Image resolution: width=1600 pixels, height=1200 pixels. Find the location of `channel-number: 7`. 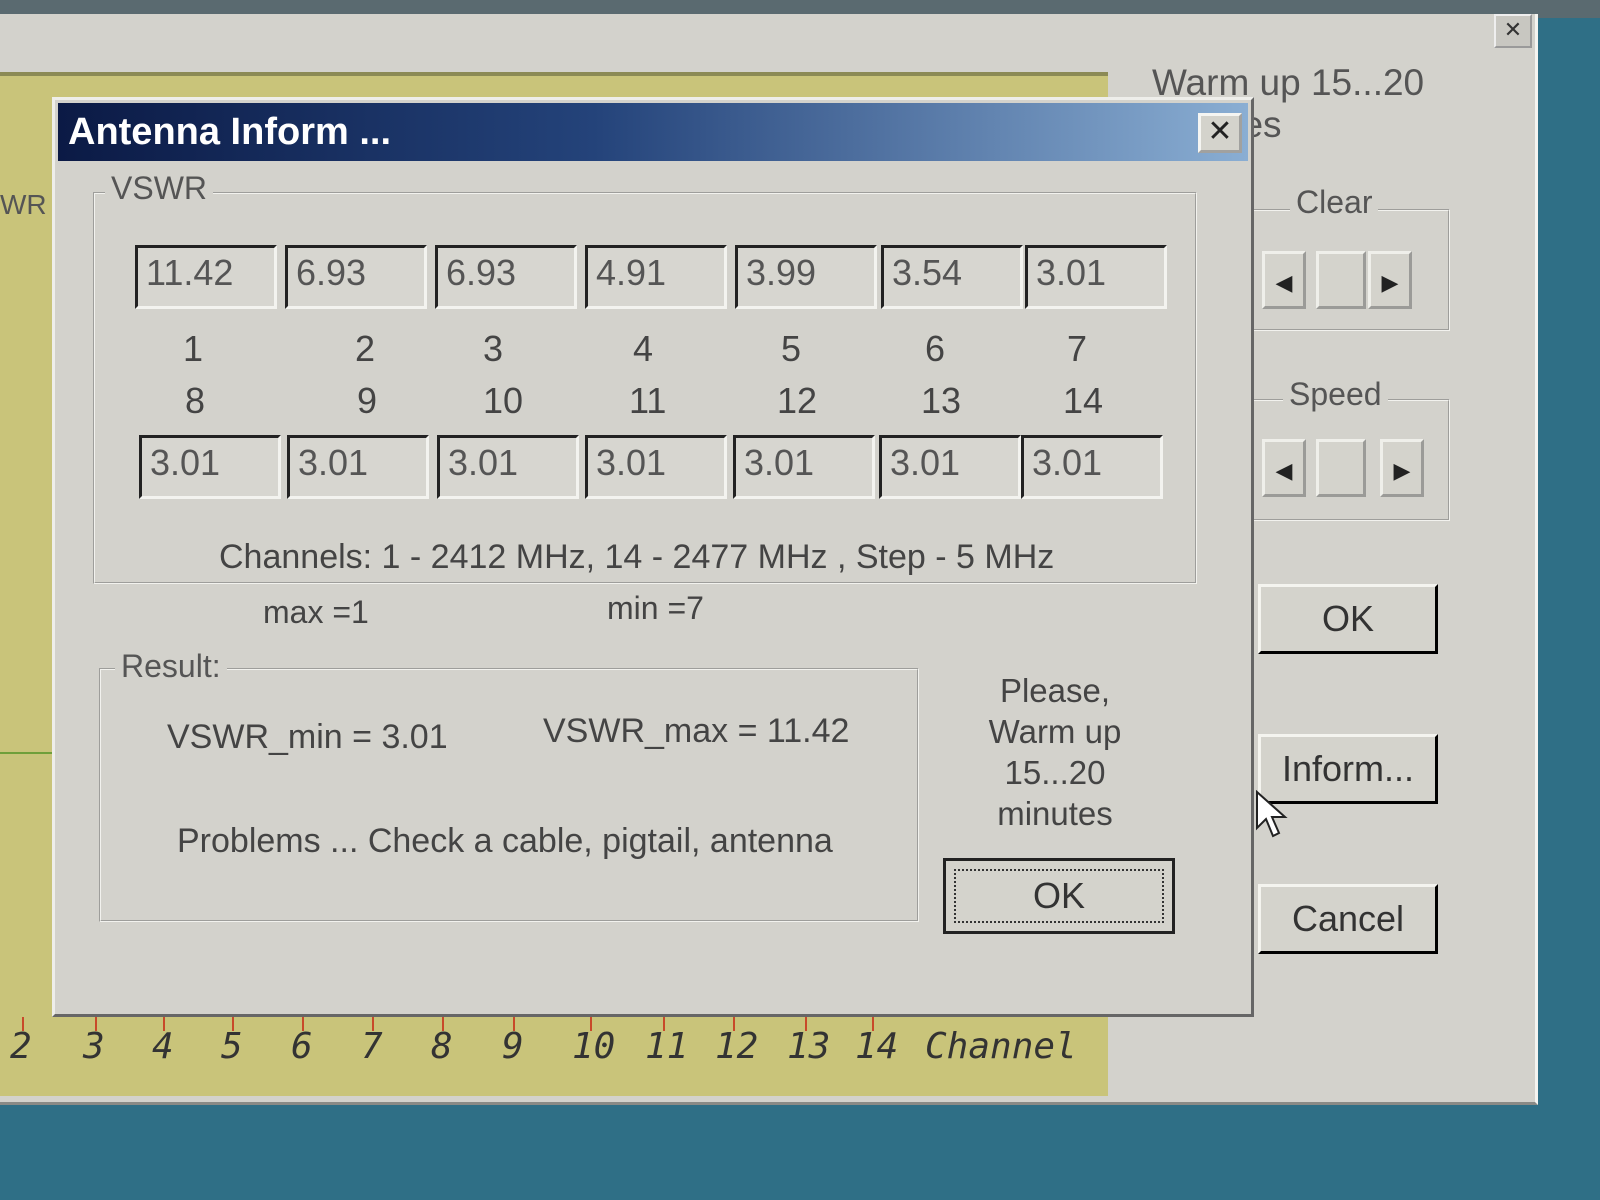

channel-number: 7 is located at coordinates (1077, 348).